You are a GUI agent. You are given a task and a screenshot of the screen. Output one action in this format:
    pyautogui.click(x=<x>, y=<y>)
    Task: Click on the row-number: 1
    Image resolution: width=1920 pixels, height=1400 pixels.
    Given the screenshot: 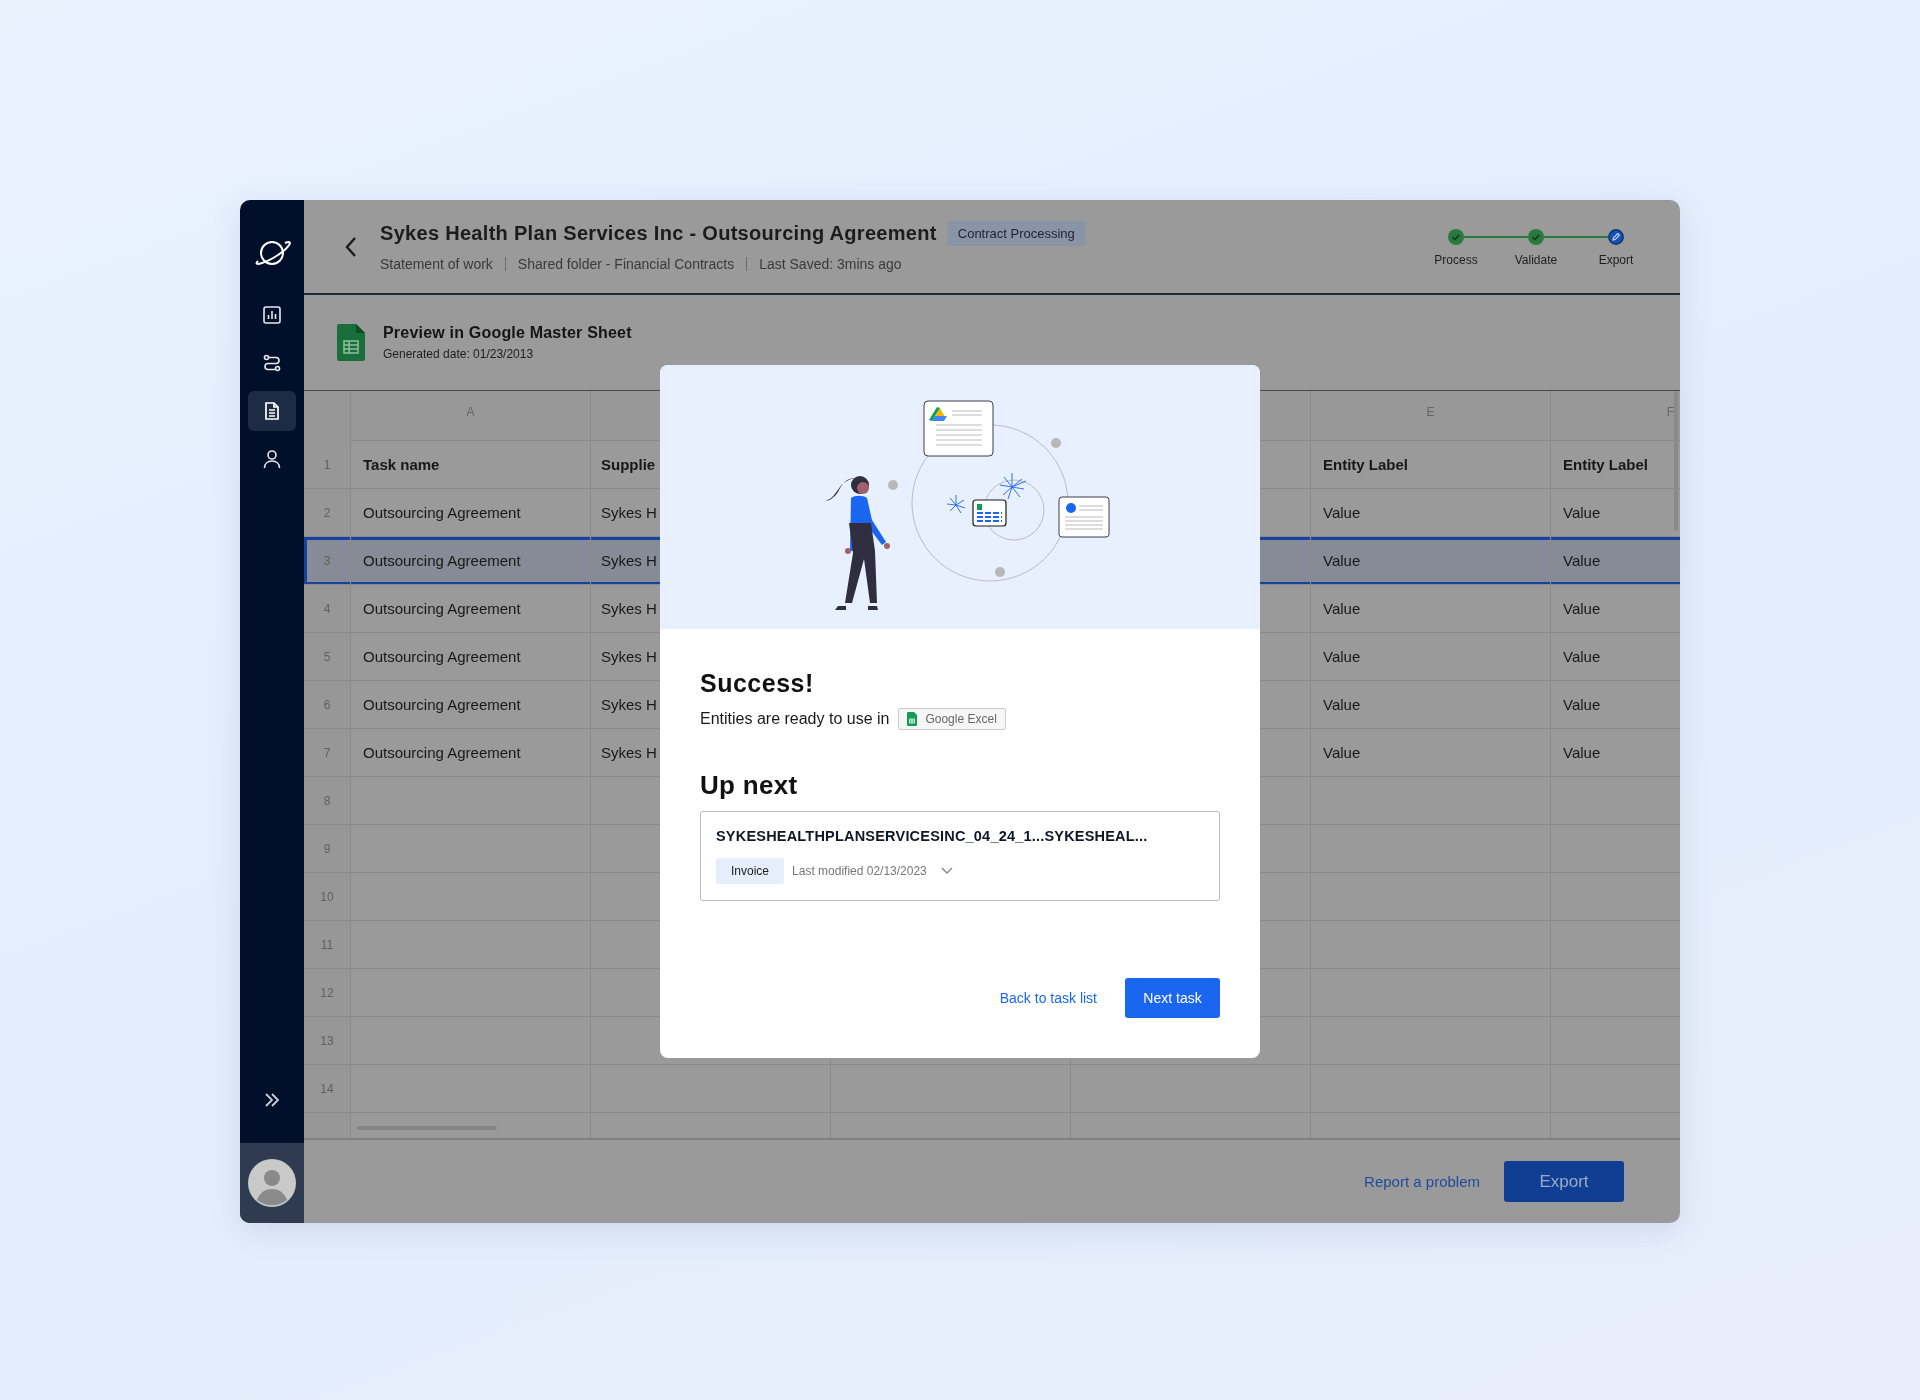 What is the action you would take?
    pyautogui.click(x=327, y=465)
    